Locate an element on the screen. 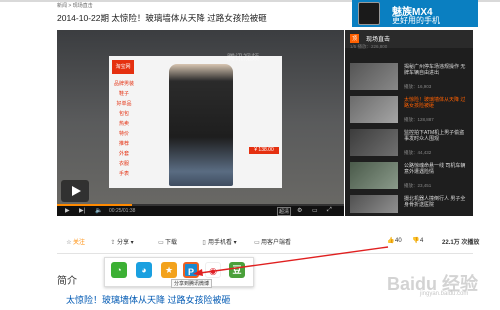  phone-image is located at coordinates (369, 13).